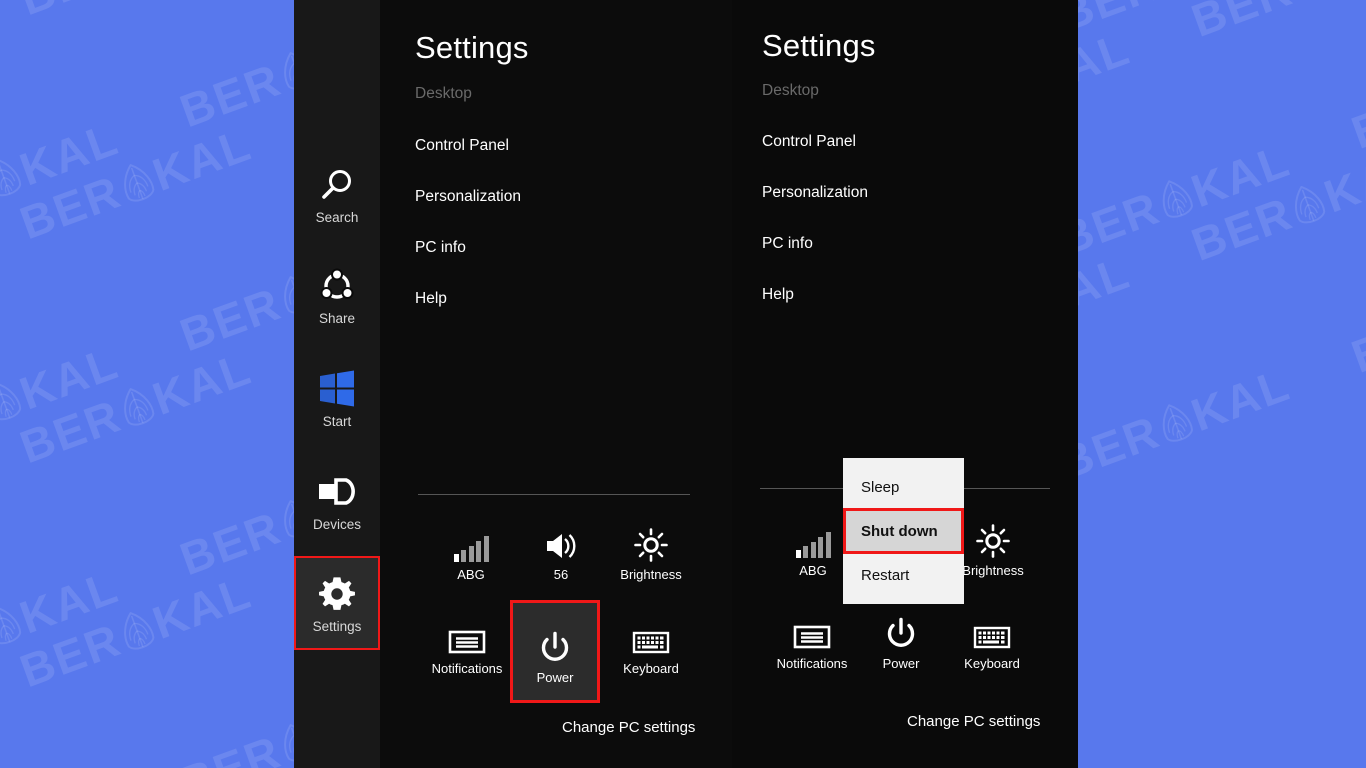 Image resolution: width=1366 pixels, height=768 pixels. I want to click on quick-tile-label: Notifications, so click(812, 663).